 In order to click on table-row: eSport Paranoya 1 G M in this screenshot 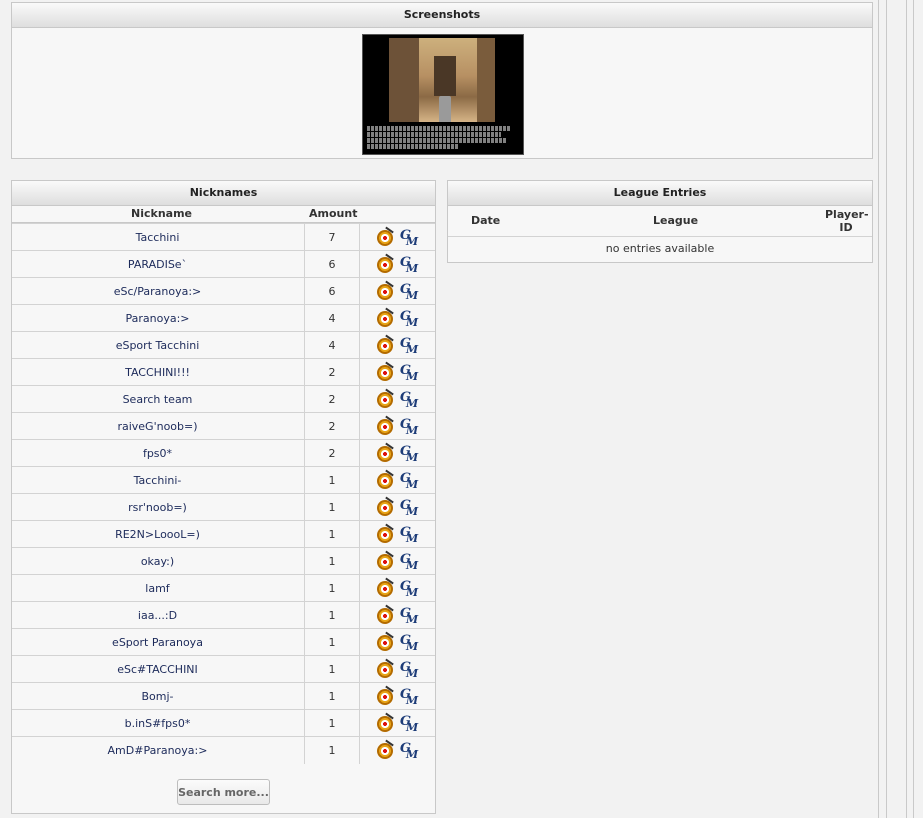, I will do `click(223, 642)`.